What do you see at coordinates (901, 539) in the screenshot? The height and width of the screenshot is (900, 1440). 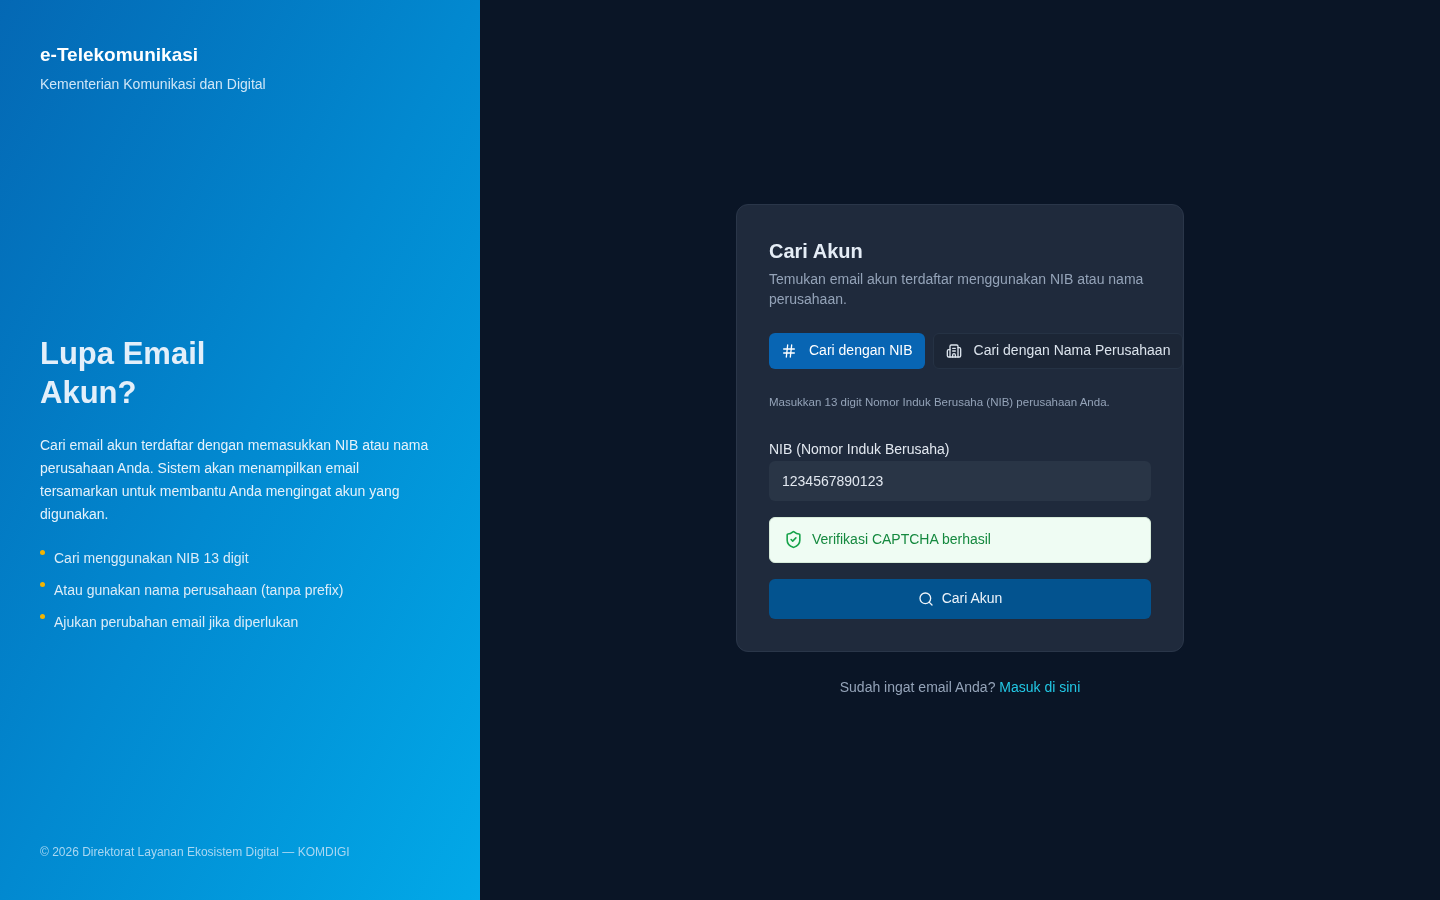 I see `captcha-text: Verifikasi CAPTCHA berhasil` at bounding box center [901, 539].